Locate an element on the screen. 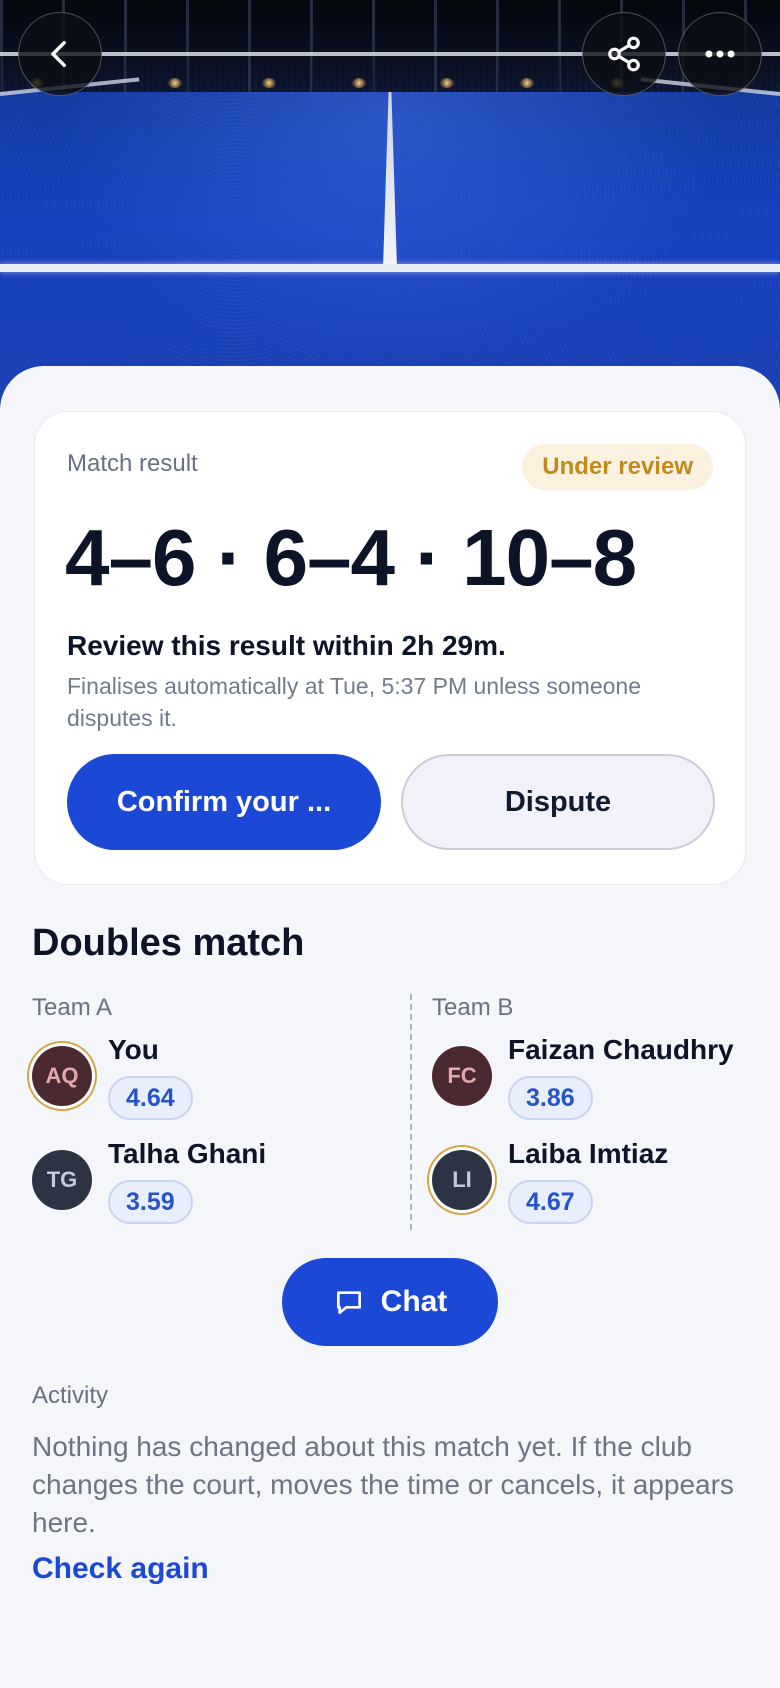 The height and width of the screenshot is (1688, 780). player-row: AQ You 4.64 is located at coordinates (217, 1080).